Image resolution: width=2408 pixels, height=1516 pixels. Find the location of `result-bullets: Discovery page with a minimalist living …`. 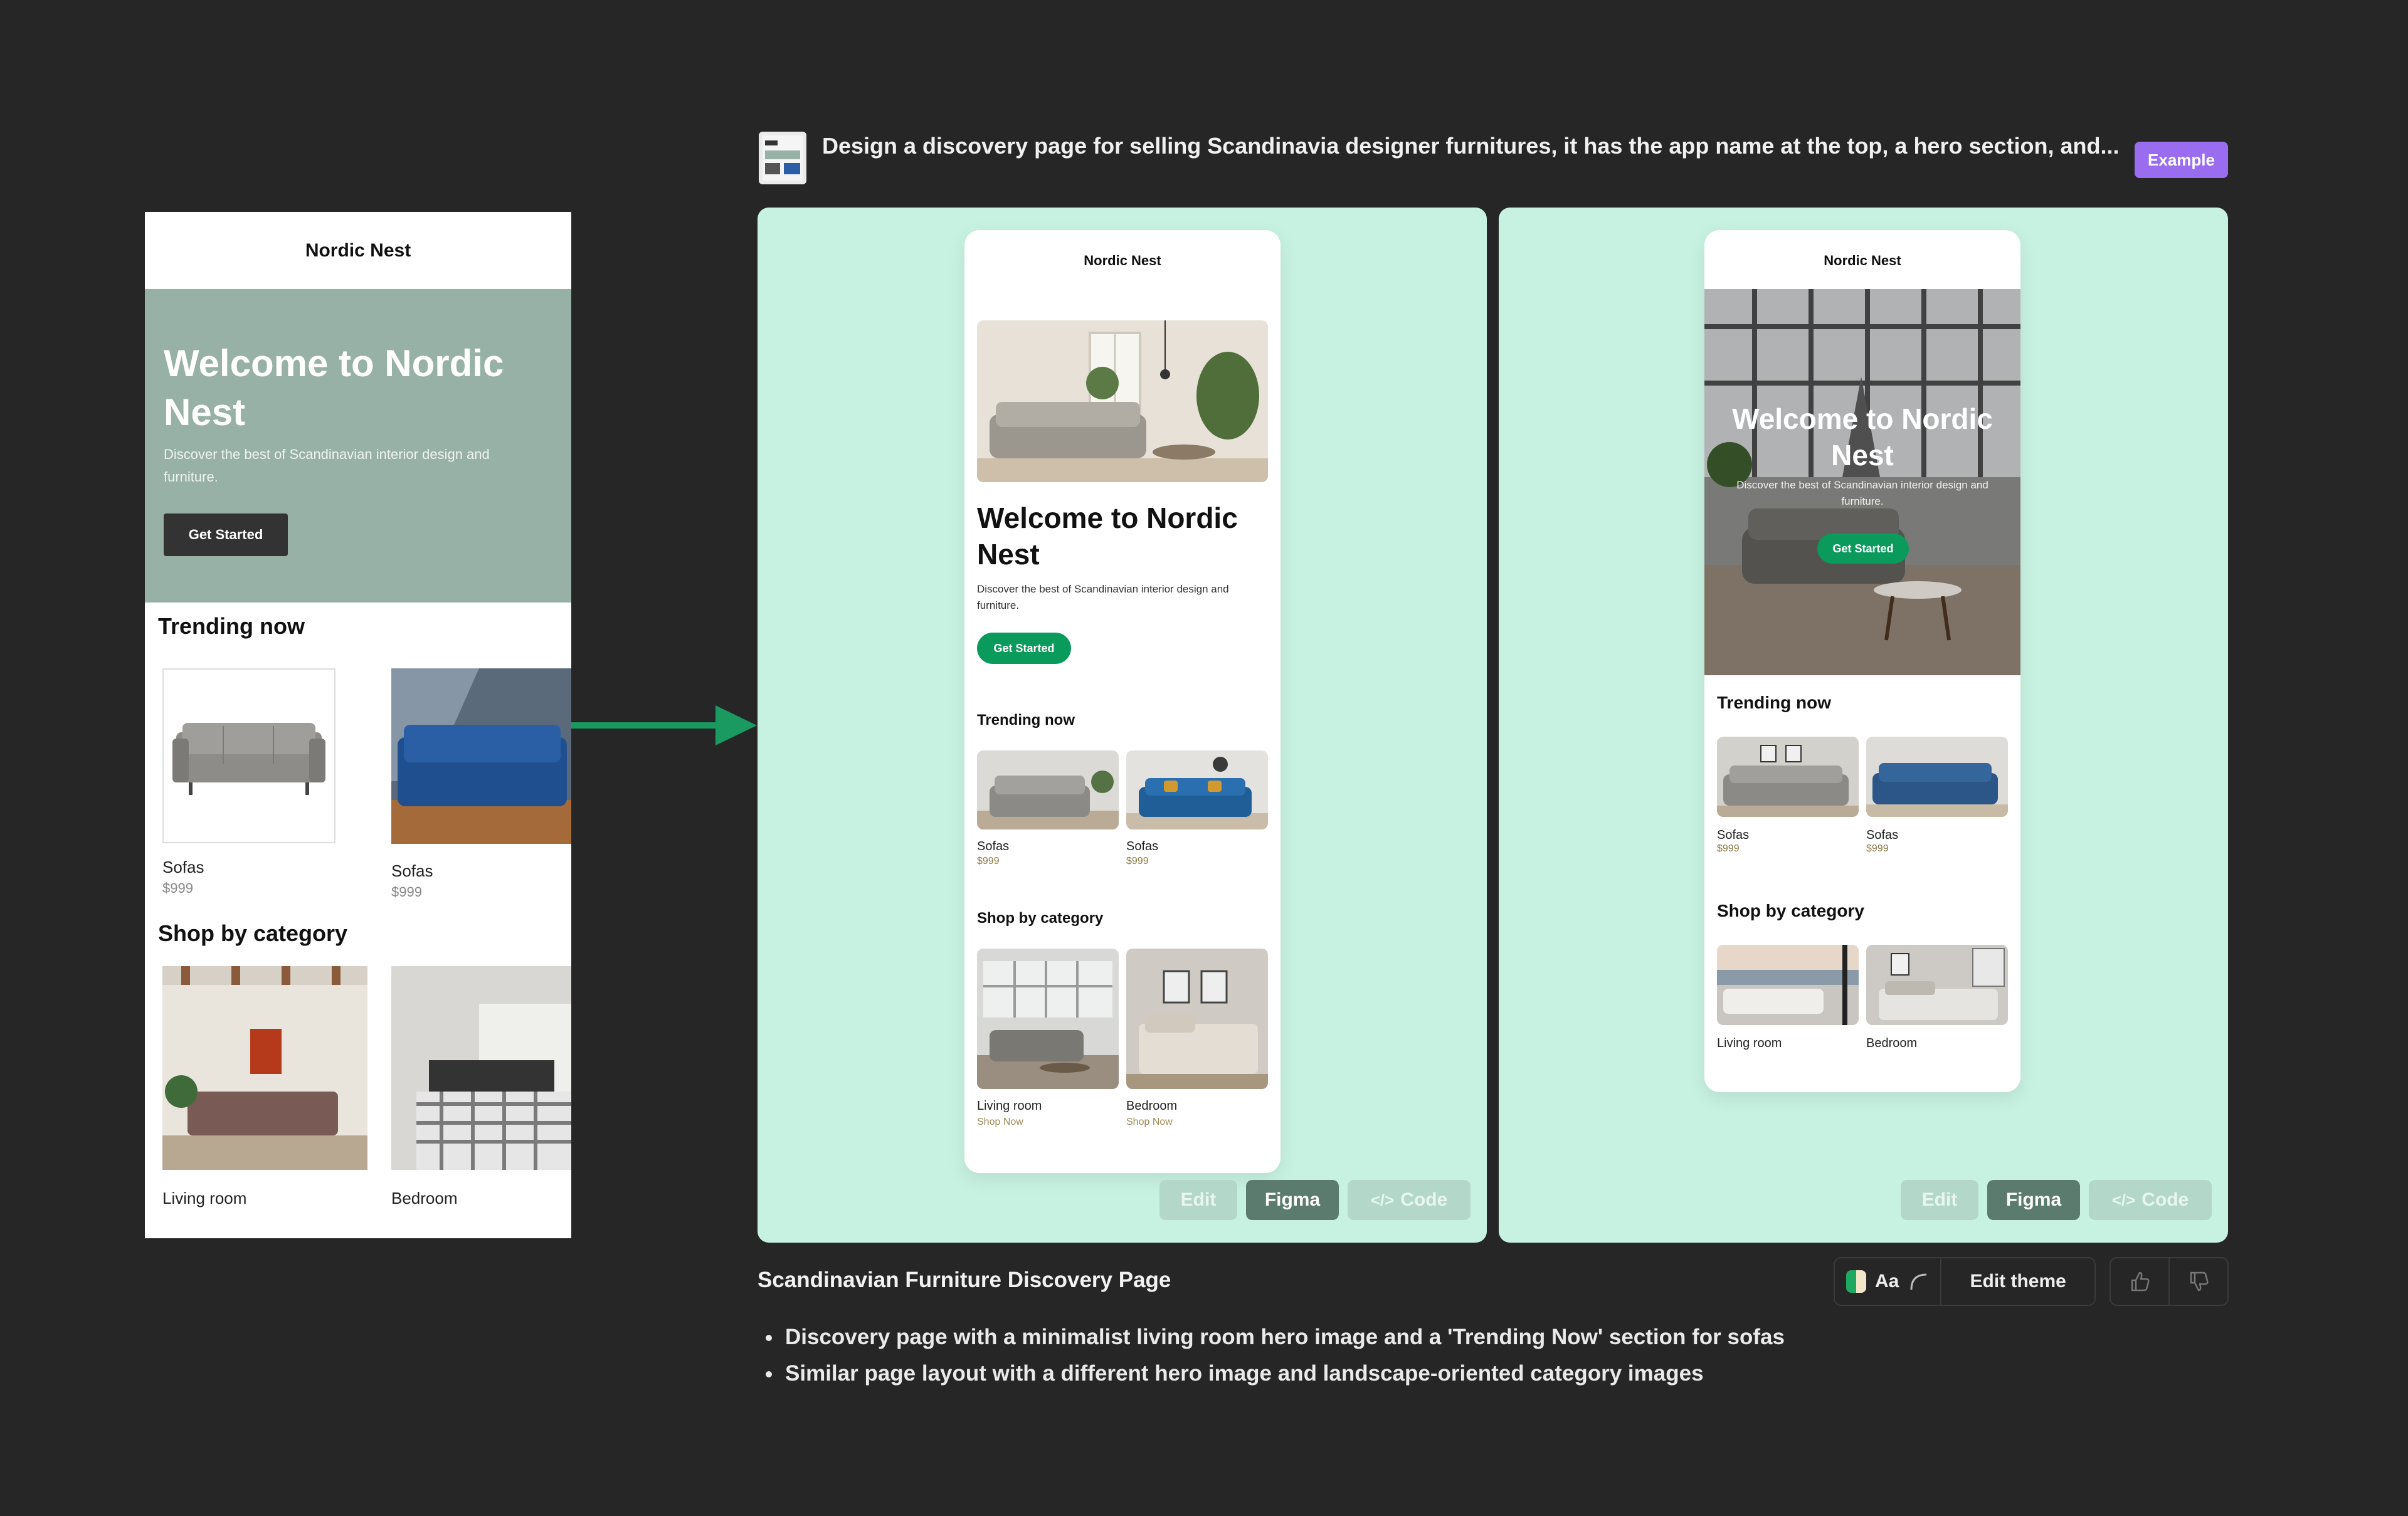

result-bullets: Discovery page with a minimalist living … is located at coordinates (1479, 1355).